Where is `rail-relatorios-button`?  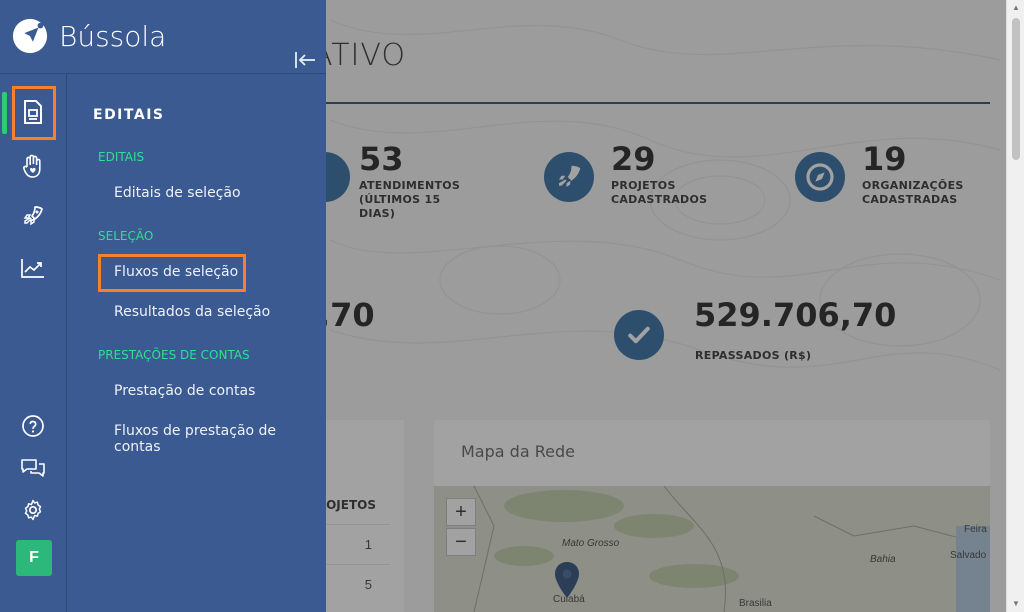
rail-relatorios-button is located at coordinates (33, 268).